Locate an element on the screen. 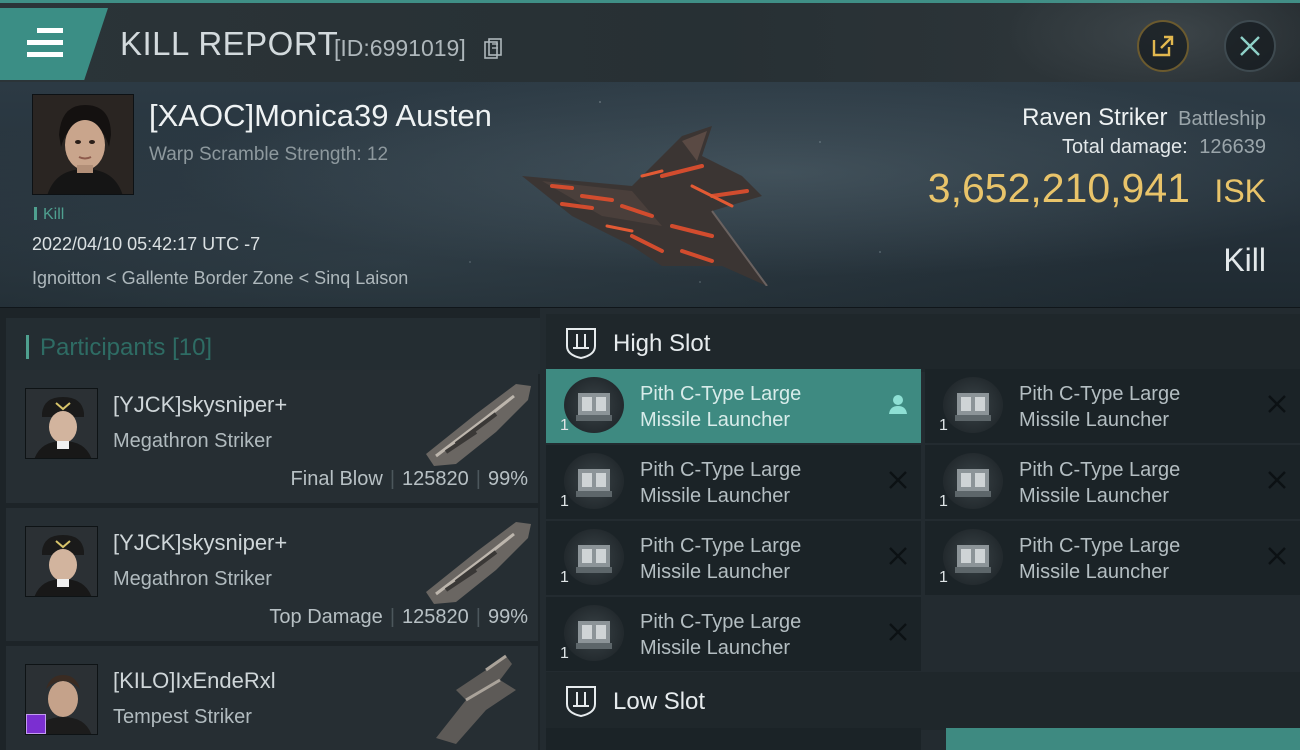 The height and width of the screenshot is (750, 1300). copy-icon is located at coordinates (493, 49).